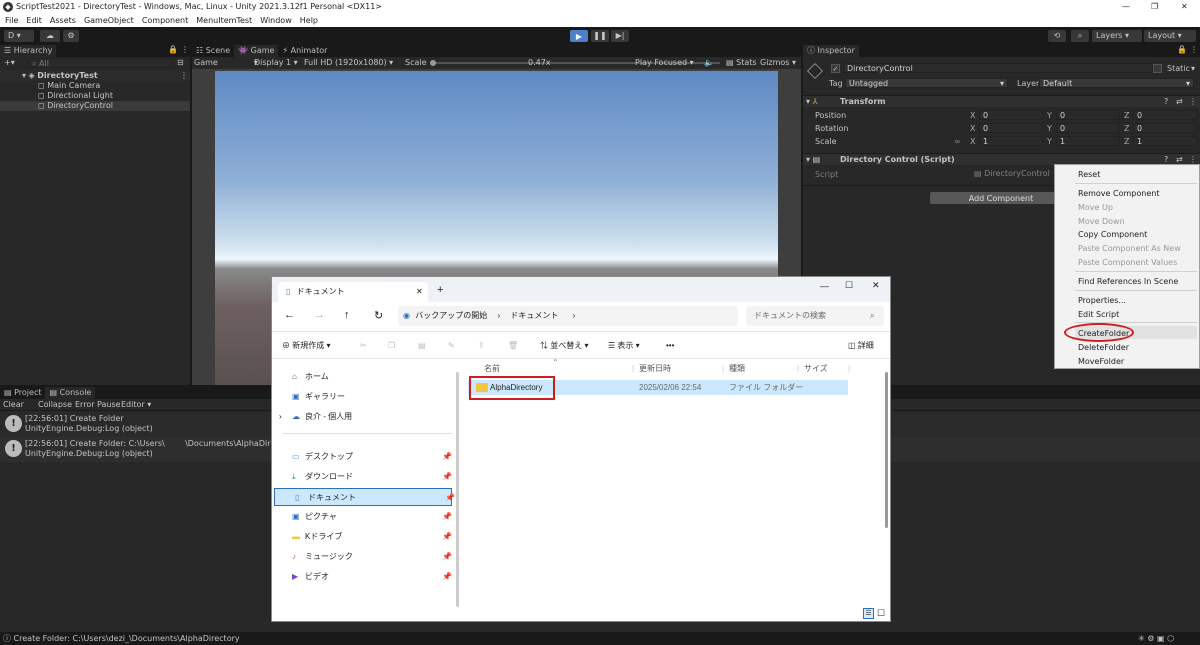  What do you see at coordinates (19, 36) in the screenshot?
I see `account-button: D ▾` at bounding box center [19, 36].